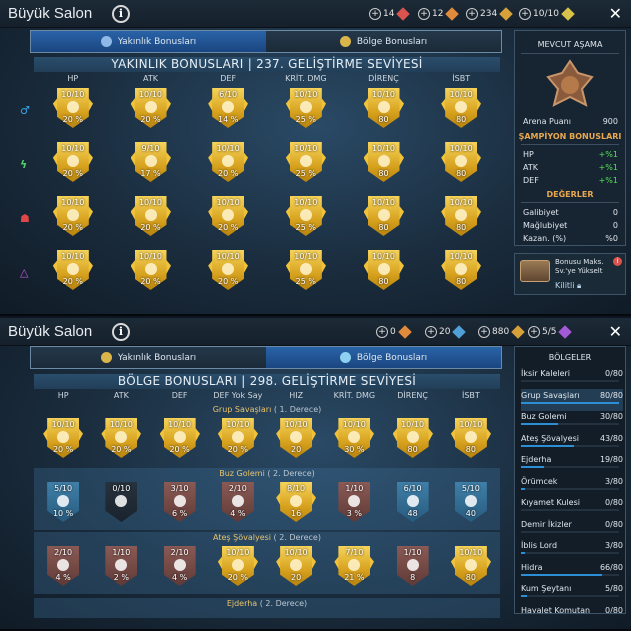 The height and width of the screenshot is (631, 631). What do you see at coordinates (390, 14) in the screenshot?
I see `currency-1: +14` at bounding box center [390, 14].